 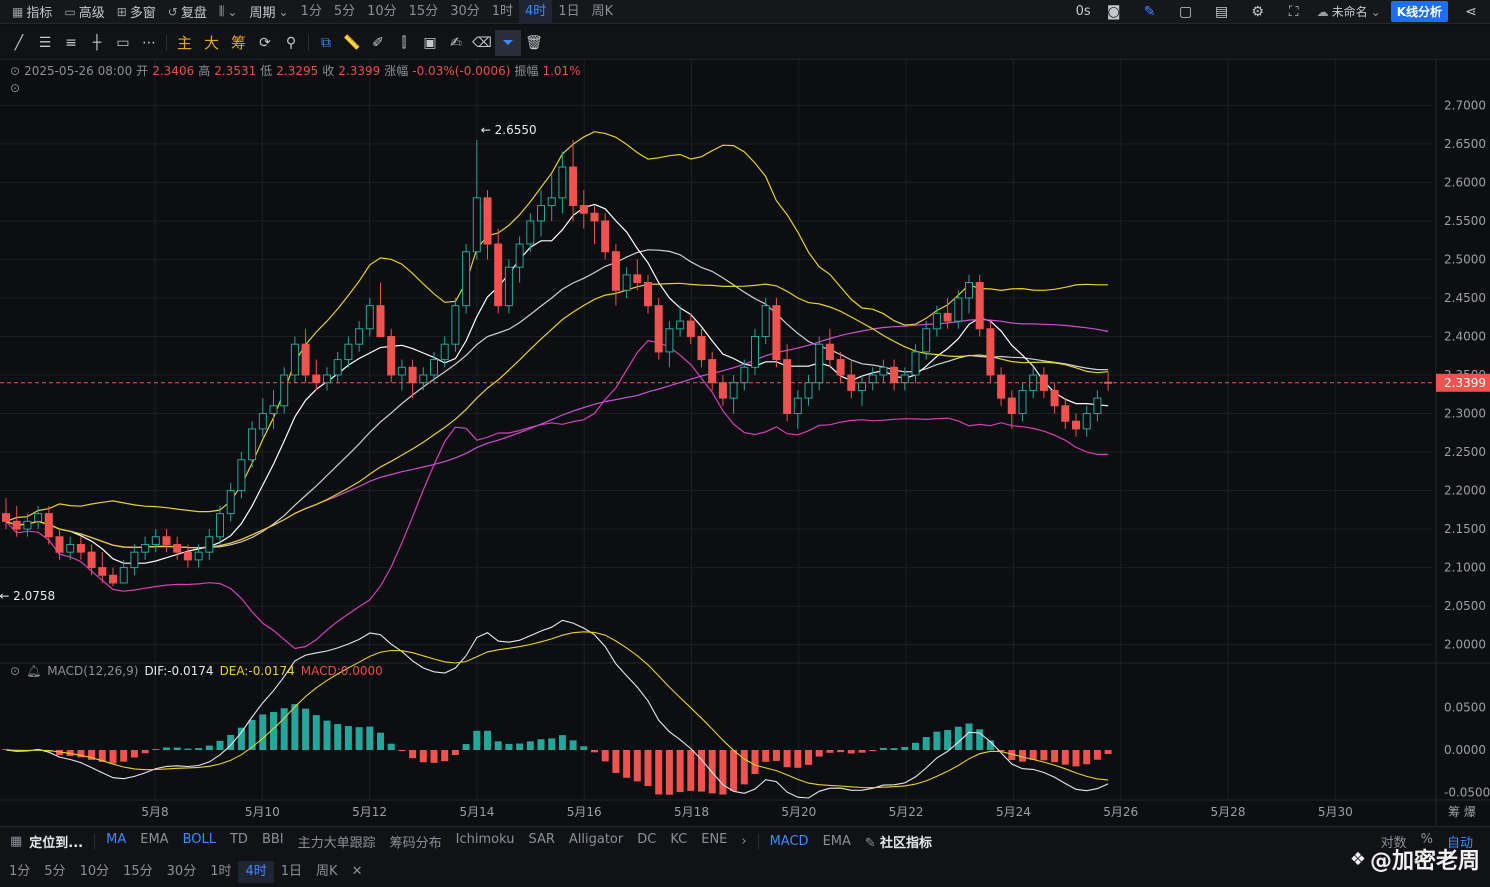 I want to click on period-option: 1分, so click(x=311, y=12).